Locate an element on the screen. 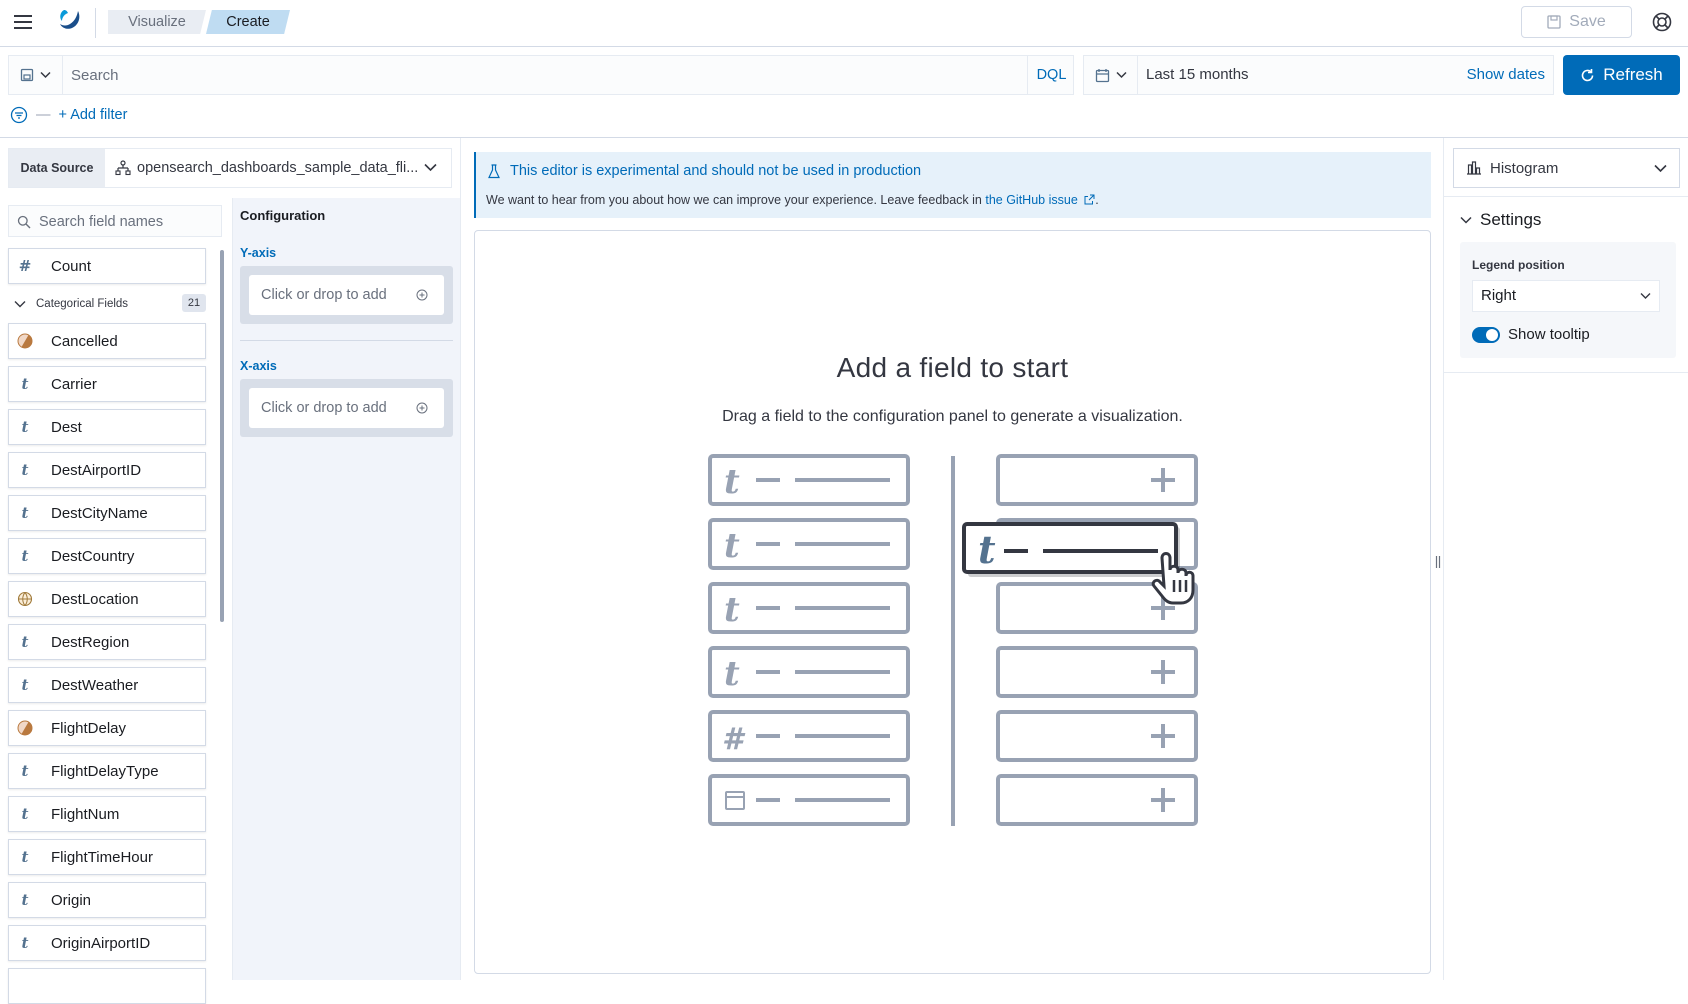 The width and height of the screenshot is (1688, 1004). visualization-type-label: Histogram is located at coordinates (1524, 168).